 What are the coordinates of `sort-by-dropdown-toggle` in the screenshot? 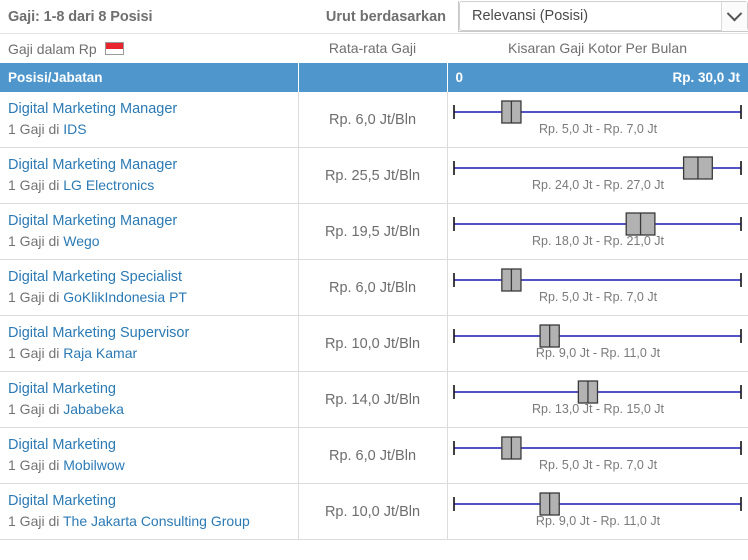 It's located at (734, 16).